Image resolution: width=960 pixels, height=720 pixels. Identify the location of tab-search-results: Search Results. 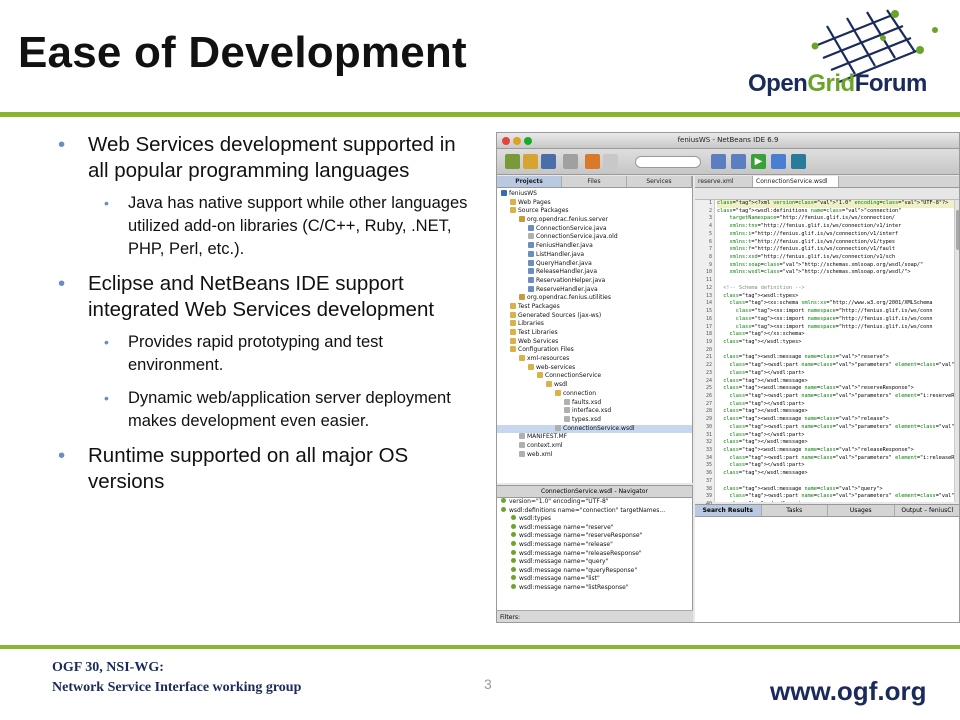
(728, 510).